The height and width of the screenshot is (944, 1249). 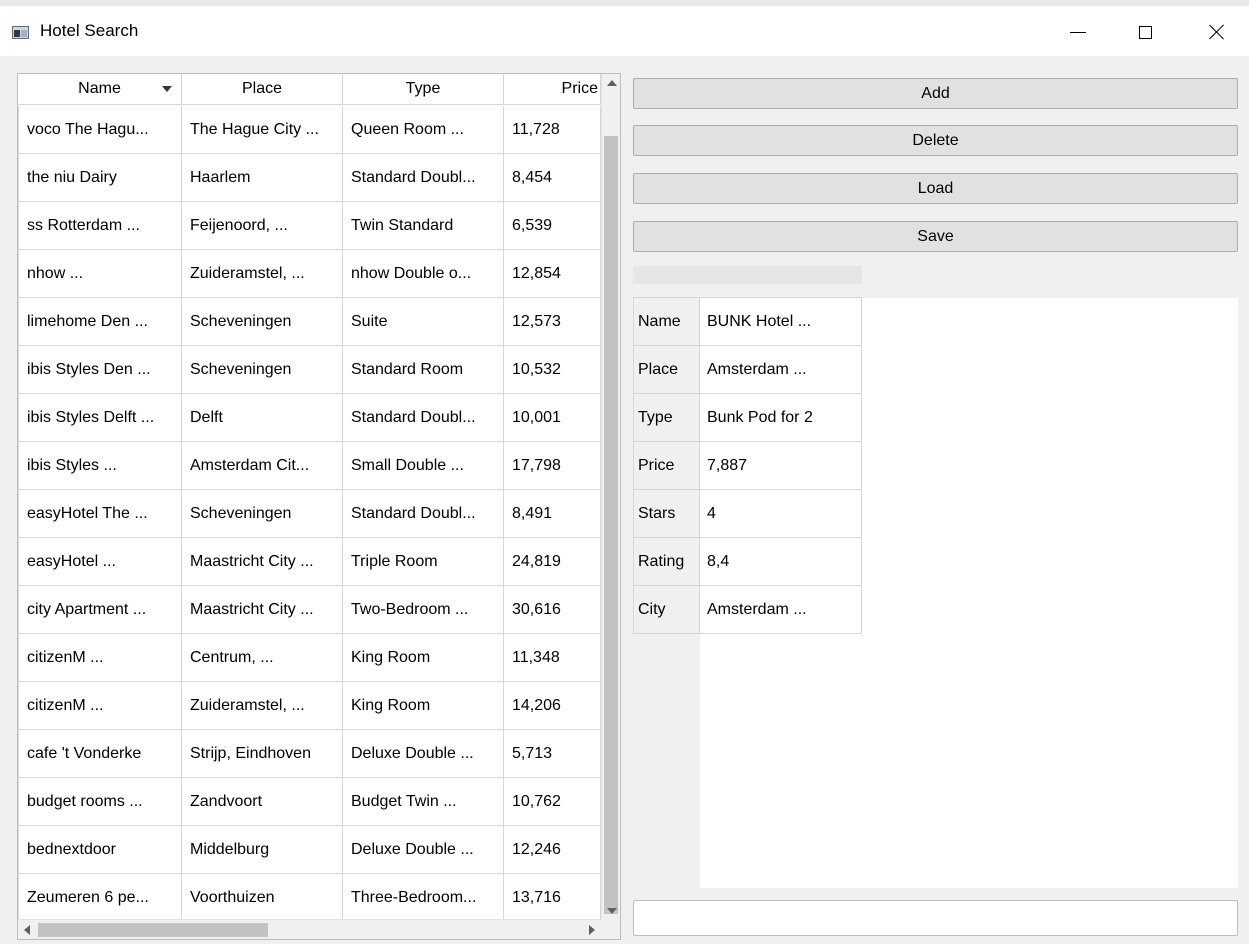 I want to click on column-header-place: Place, so click(x=262, y=89).